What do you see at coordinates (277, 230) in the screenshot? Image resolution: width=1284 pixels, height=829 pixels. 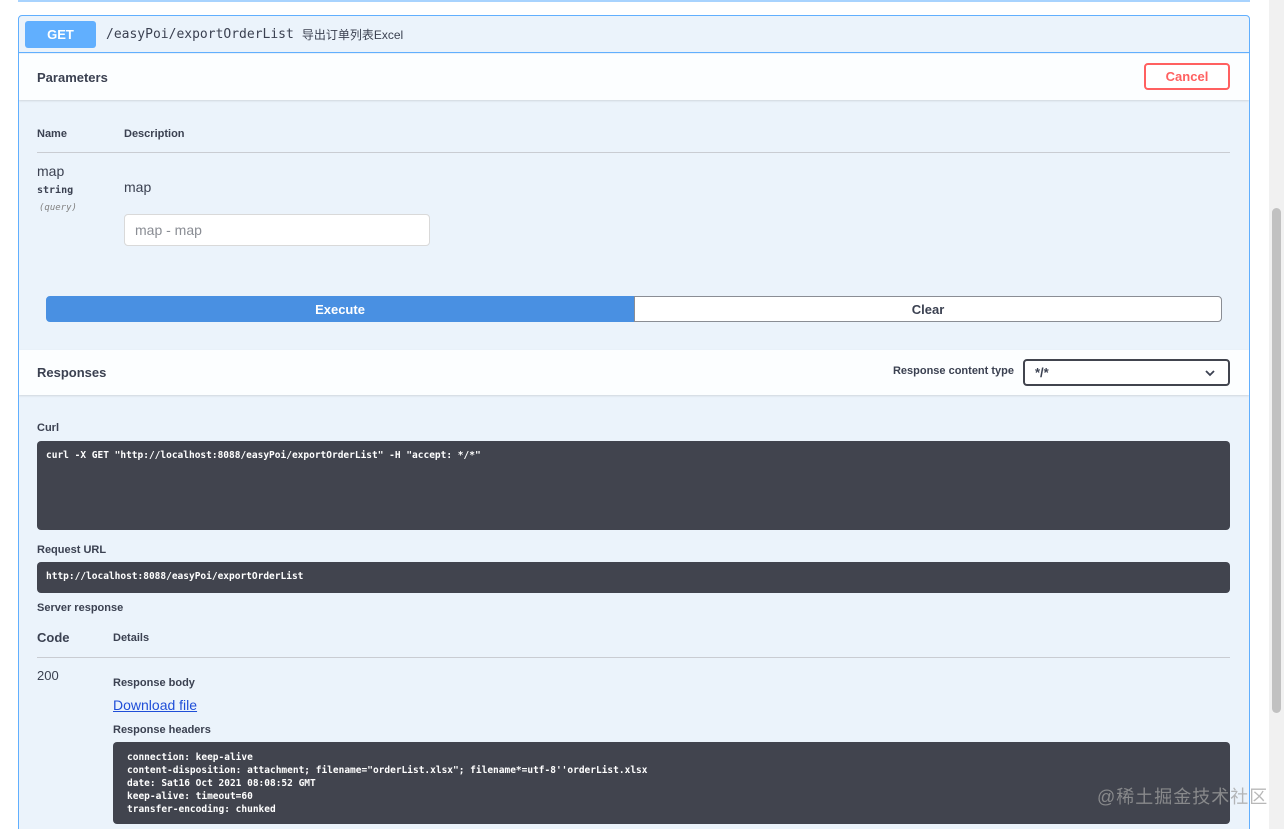 I see `map-param-input` at bounding box center [277, 230].